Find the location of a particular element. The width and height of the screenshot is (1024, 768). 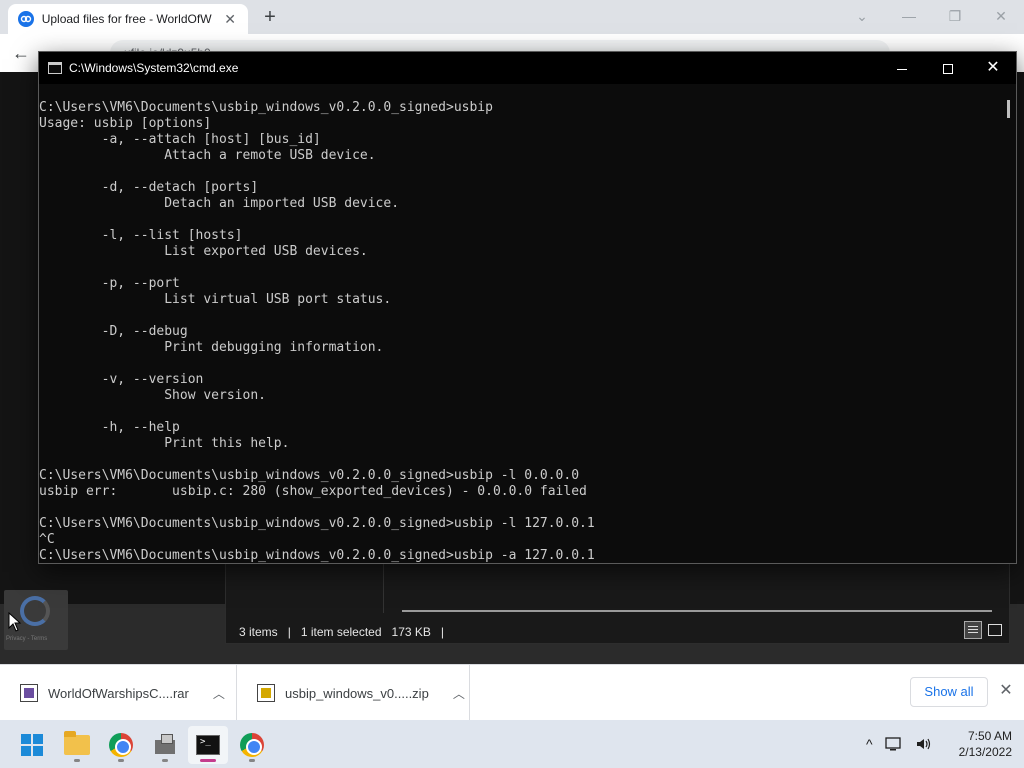

maximize-icon is located at coordinates (948, 69).